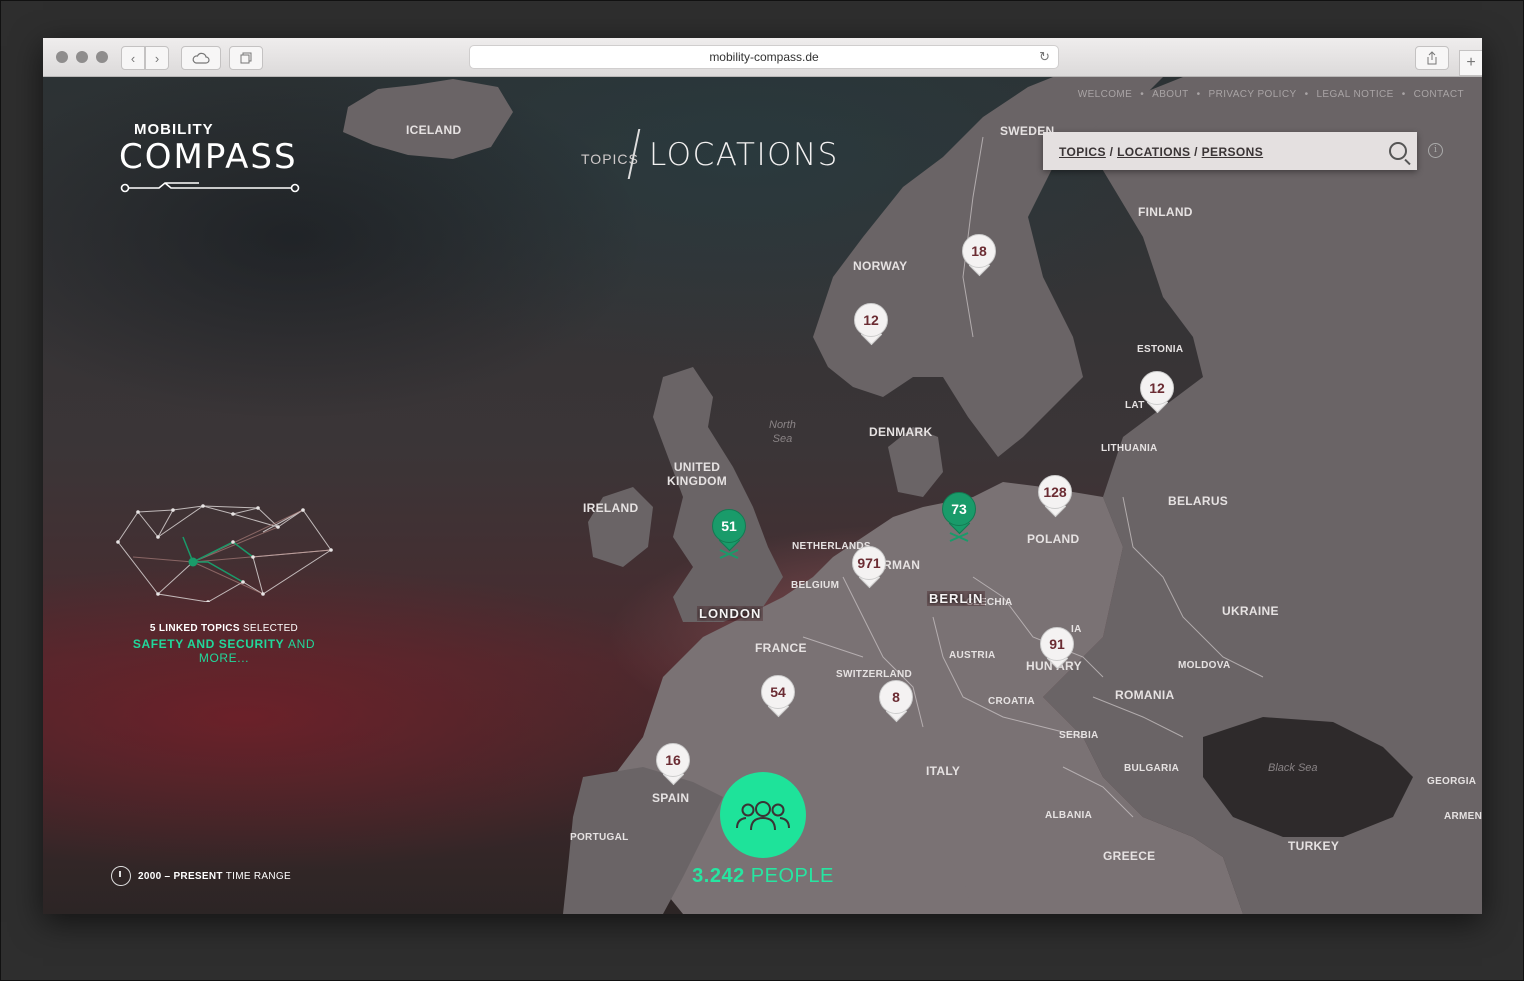  What do you see at coordinates (208, 644) in the screenshot?
I see `linked-topic-highlight: SAFETY AND SECURITY` at bounding box center [208, 644].